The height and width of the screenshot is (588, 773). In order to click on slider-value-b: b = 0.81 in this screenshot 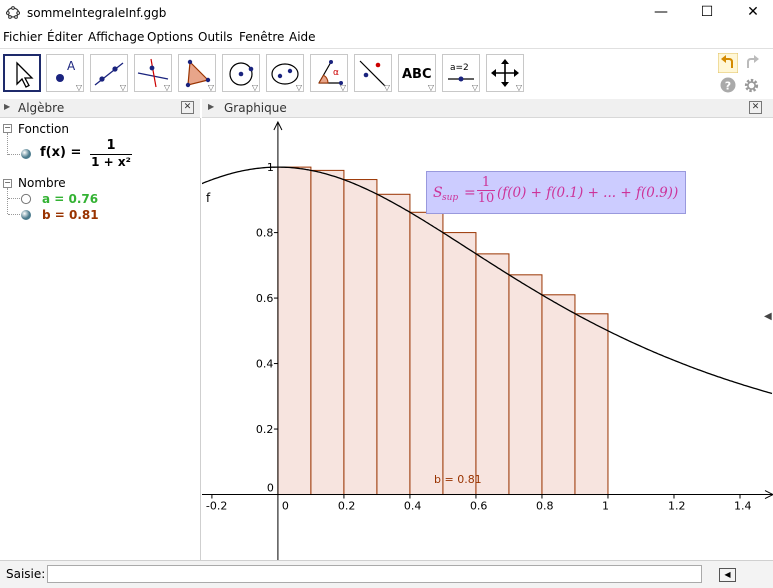, I will do `click(70, 215)`.